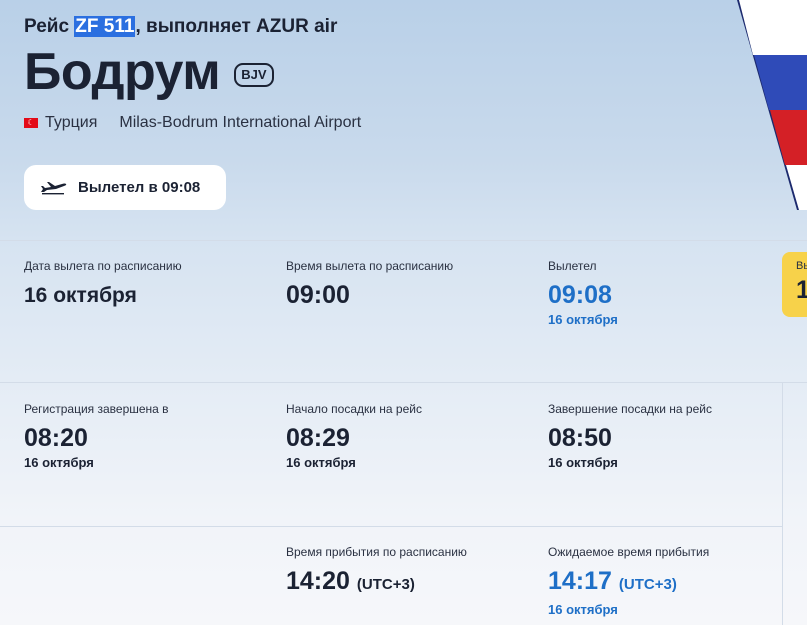 Image resolution: width=807 pixels, height=625 pixels. Describe the element at coordinates (583, 319) in the screenshot. I see `actual-departure-date: 16 октября` at that location.